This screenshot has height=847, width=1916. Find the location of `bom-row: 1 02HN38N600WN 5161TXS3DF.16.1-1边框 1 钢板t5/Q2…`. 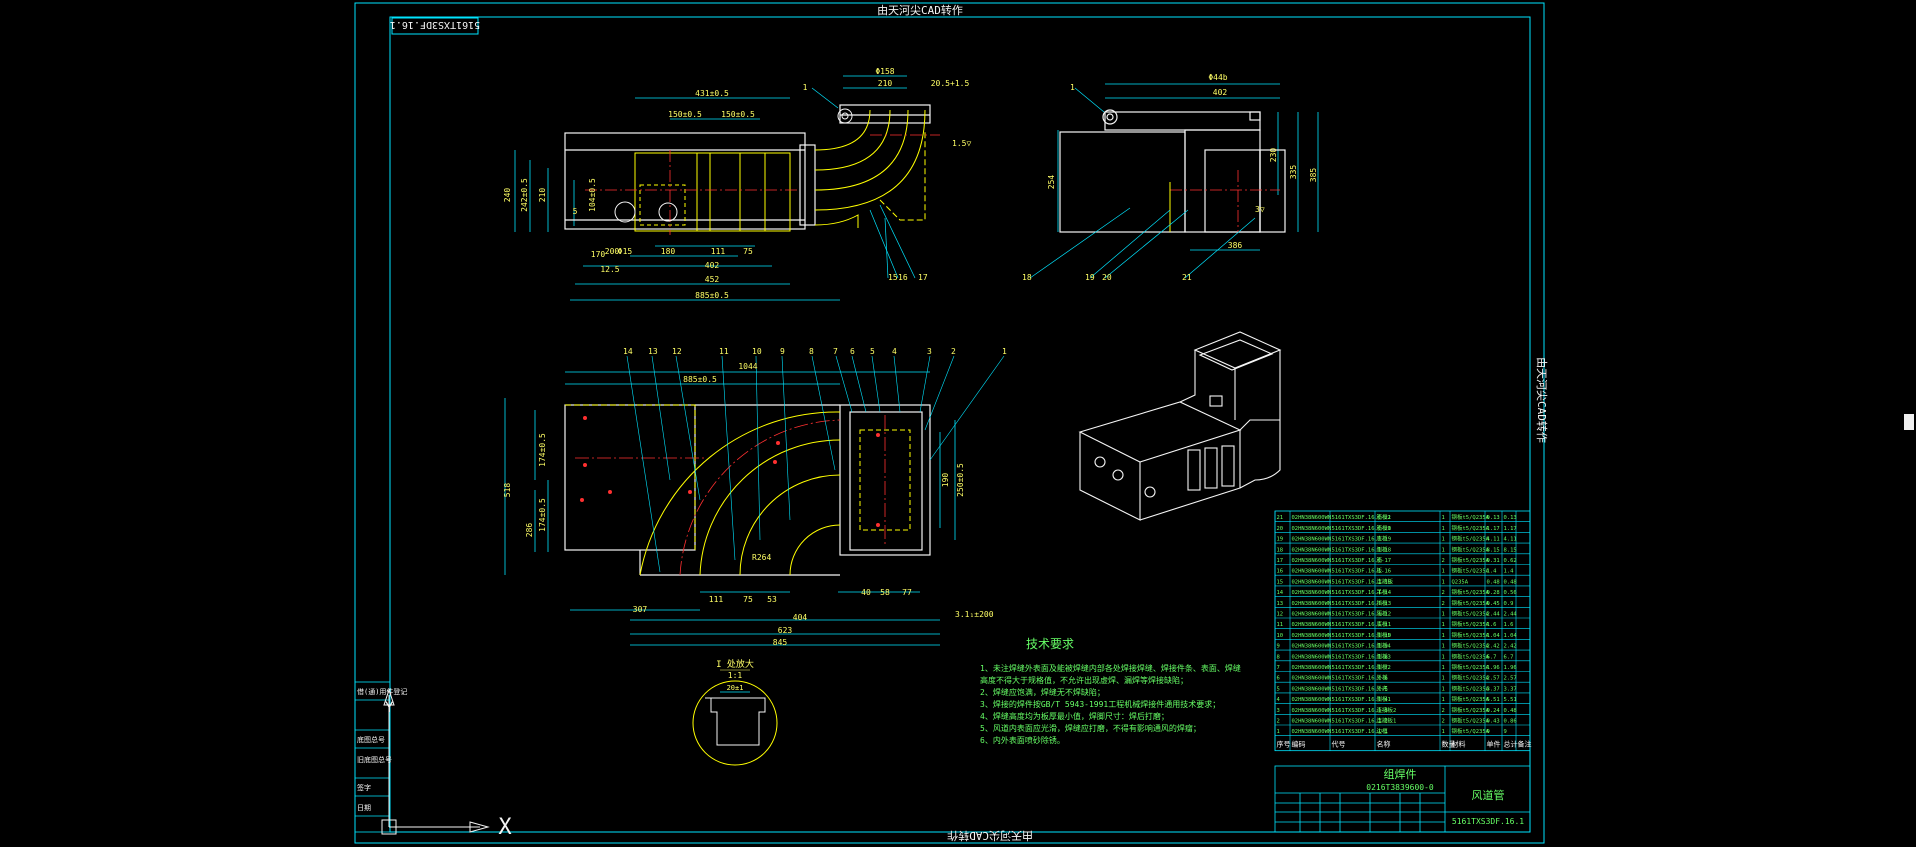

bom-row: 1 02HN38N600WN 5161TXS3DF.16.1-1边框 1 钢板t5/Q2… is located at coordinates (1402, 732).